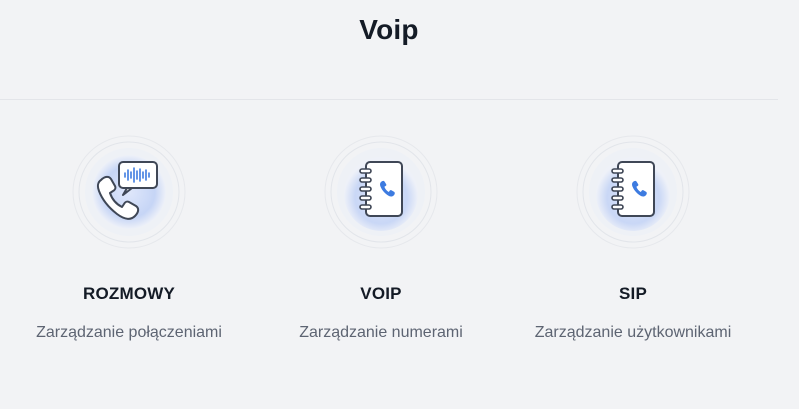  Describe the element at coordinates (633, 332) in the screenshot. I see `card-description: Zarządzanie użytkownikami` at that location.